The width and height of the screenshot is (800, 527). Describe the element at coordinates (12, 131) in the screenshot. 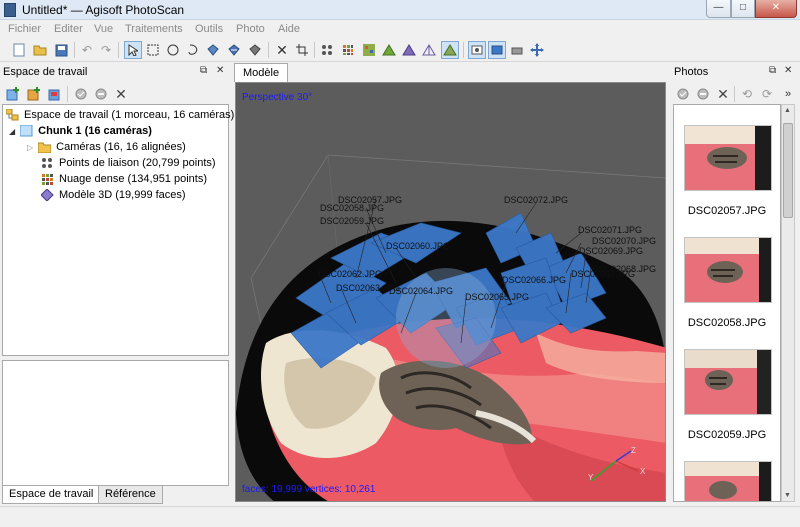

I see `collapse-arrow-icon: ◢` at that location.